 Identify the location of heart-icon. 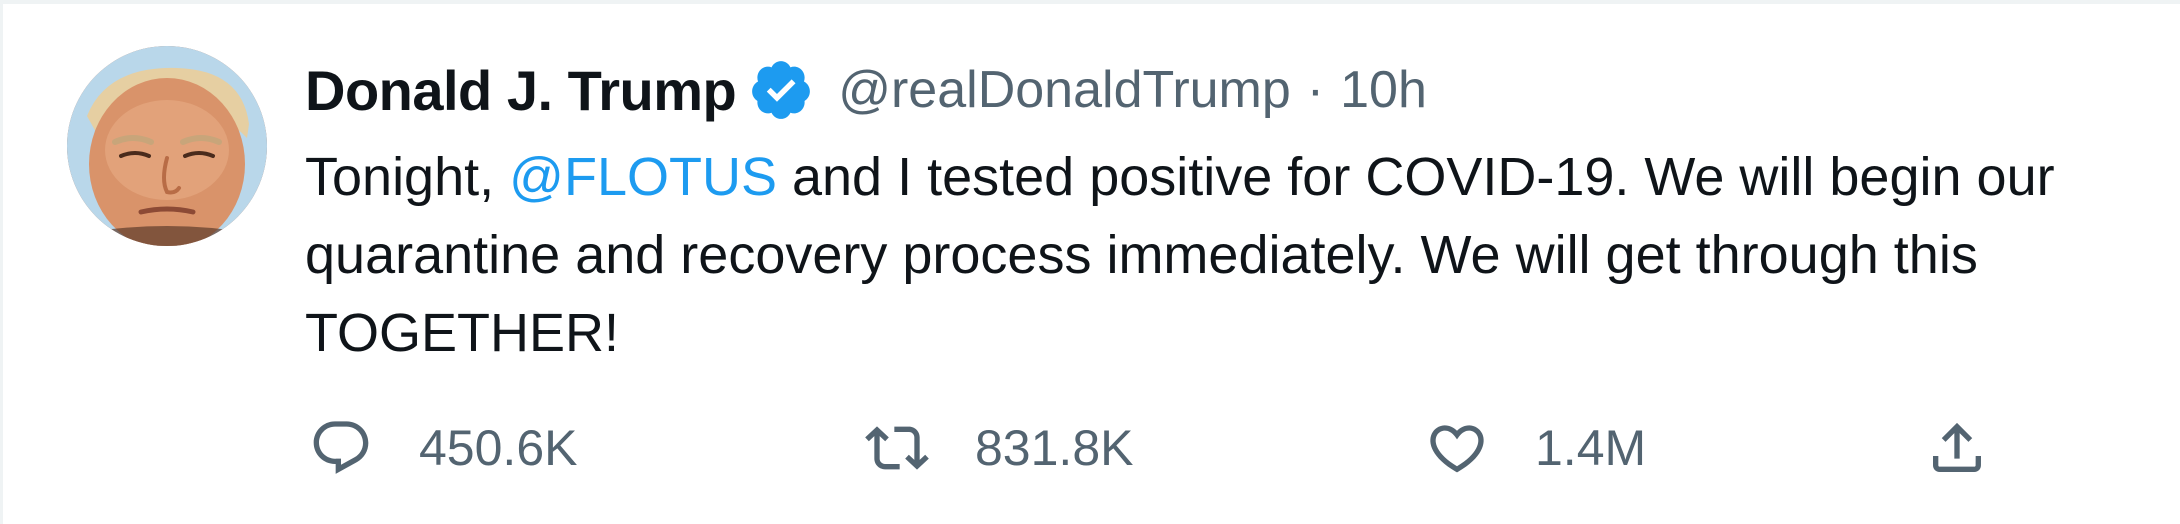
(1457, 449).